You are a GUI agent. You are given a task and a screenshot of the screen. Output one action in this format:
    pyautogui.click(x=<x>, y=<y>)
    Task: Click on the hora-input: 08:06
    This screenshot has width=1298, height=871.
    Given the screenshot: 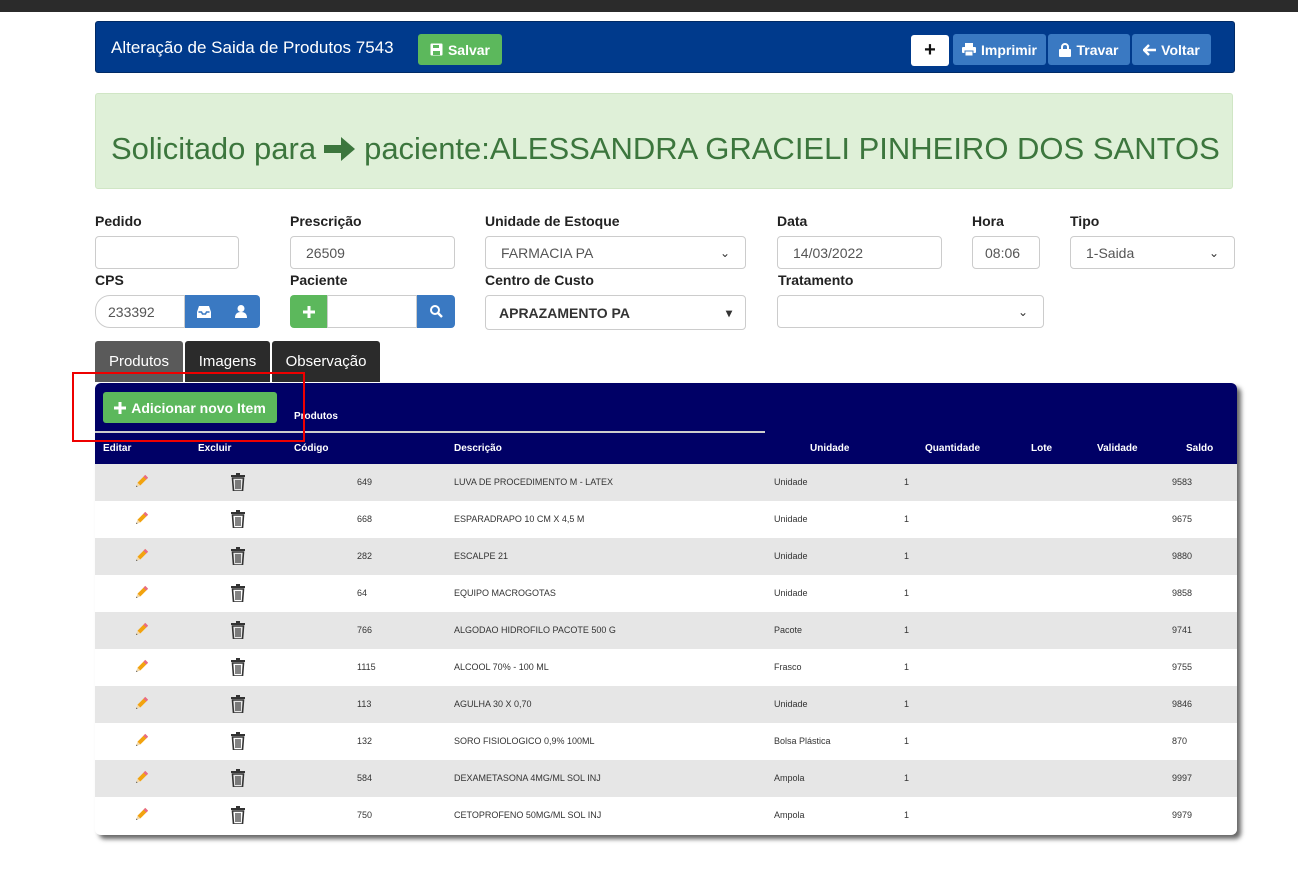 What is the action you would take?
    pyautogui.click(x=1006, y=252)
    